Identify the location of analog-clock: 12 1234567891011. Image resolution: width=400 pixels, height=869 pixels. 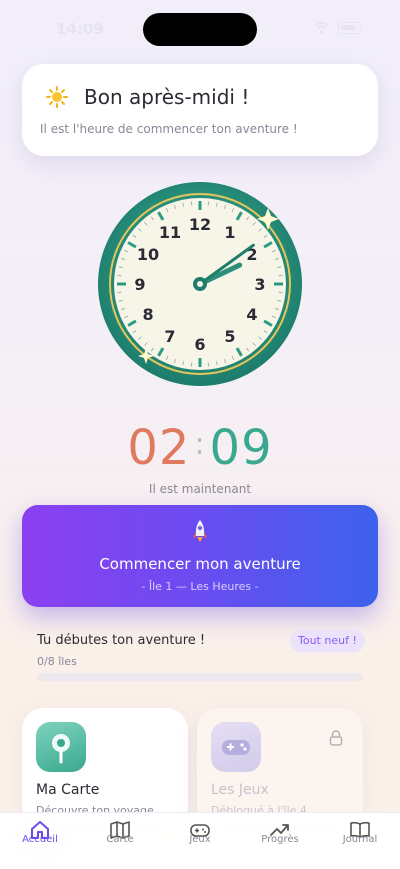
(200, 284).